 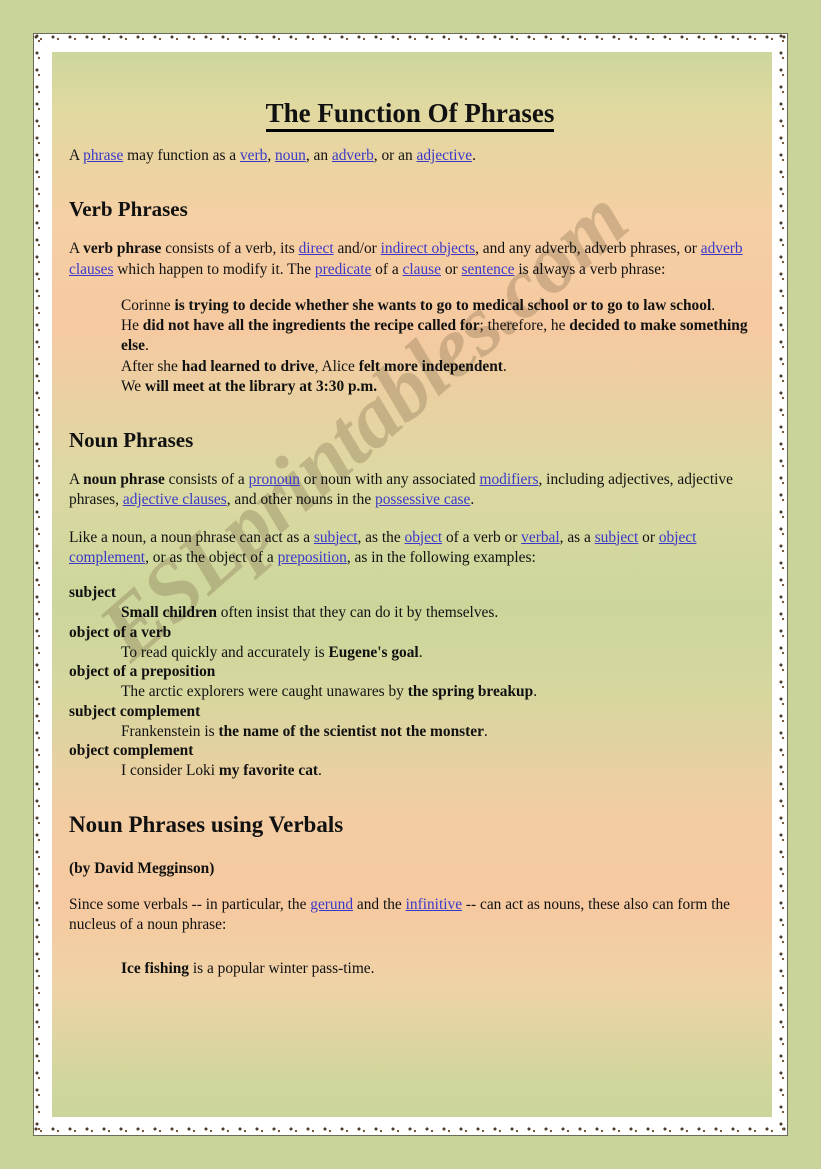 I want to click on np2-text-3: of a verb or, so click(x=482, y=537).